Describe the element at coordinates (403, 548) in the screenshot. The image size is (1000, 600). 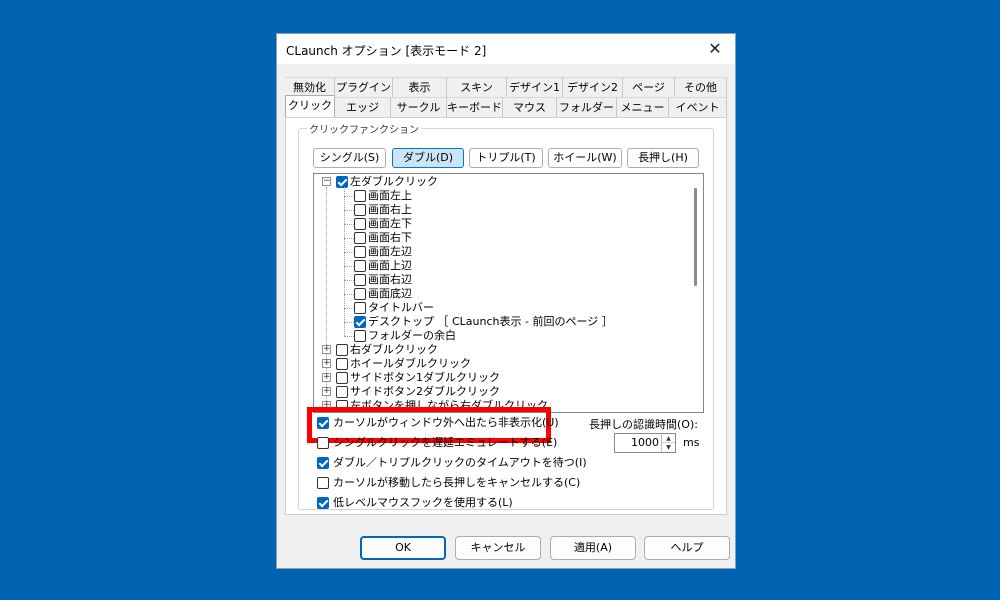
I see `ok-button: OK` at that location.